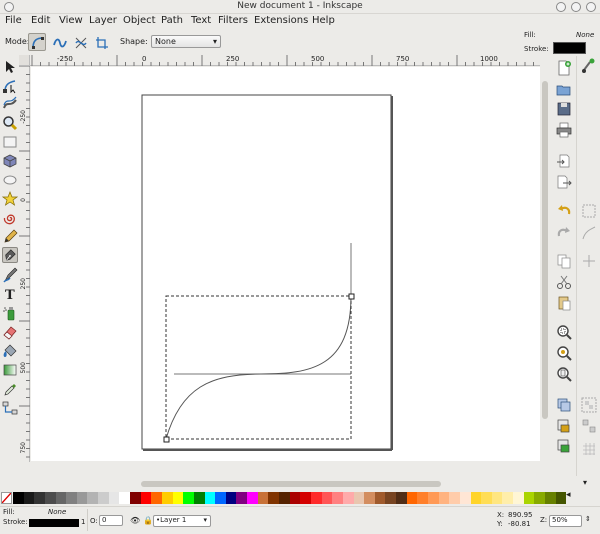 This screenshot has width=600, height=534. I want to click on paint-bucket-tool-icon, so click(10, 351).